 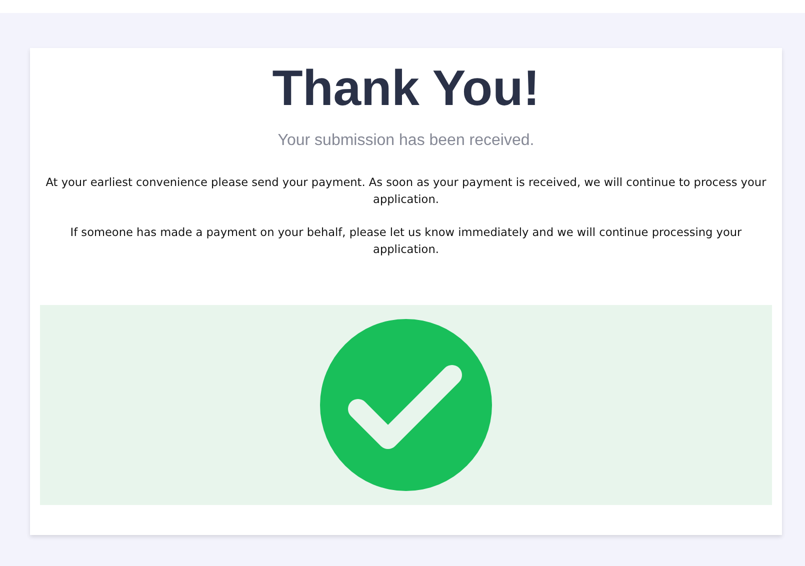 I want to click on check-circle-icon, so click(x=406, y=405).